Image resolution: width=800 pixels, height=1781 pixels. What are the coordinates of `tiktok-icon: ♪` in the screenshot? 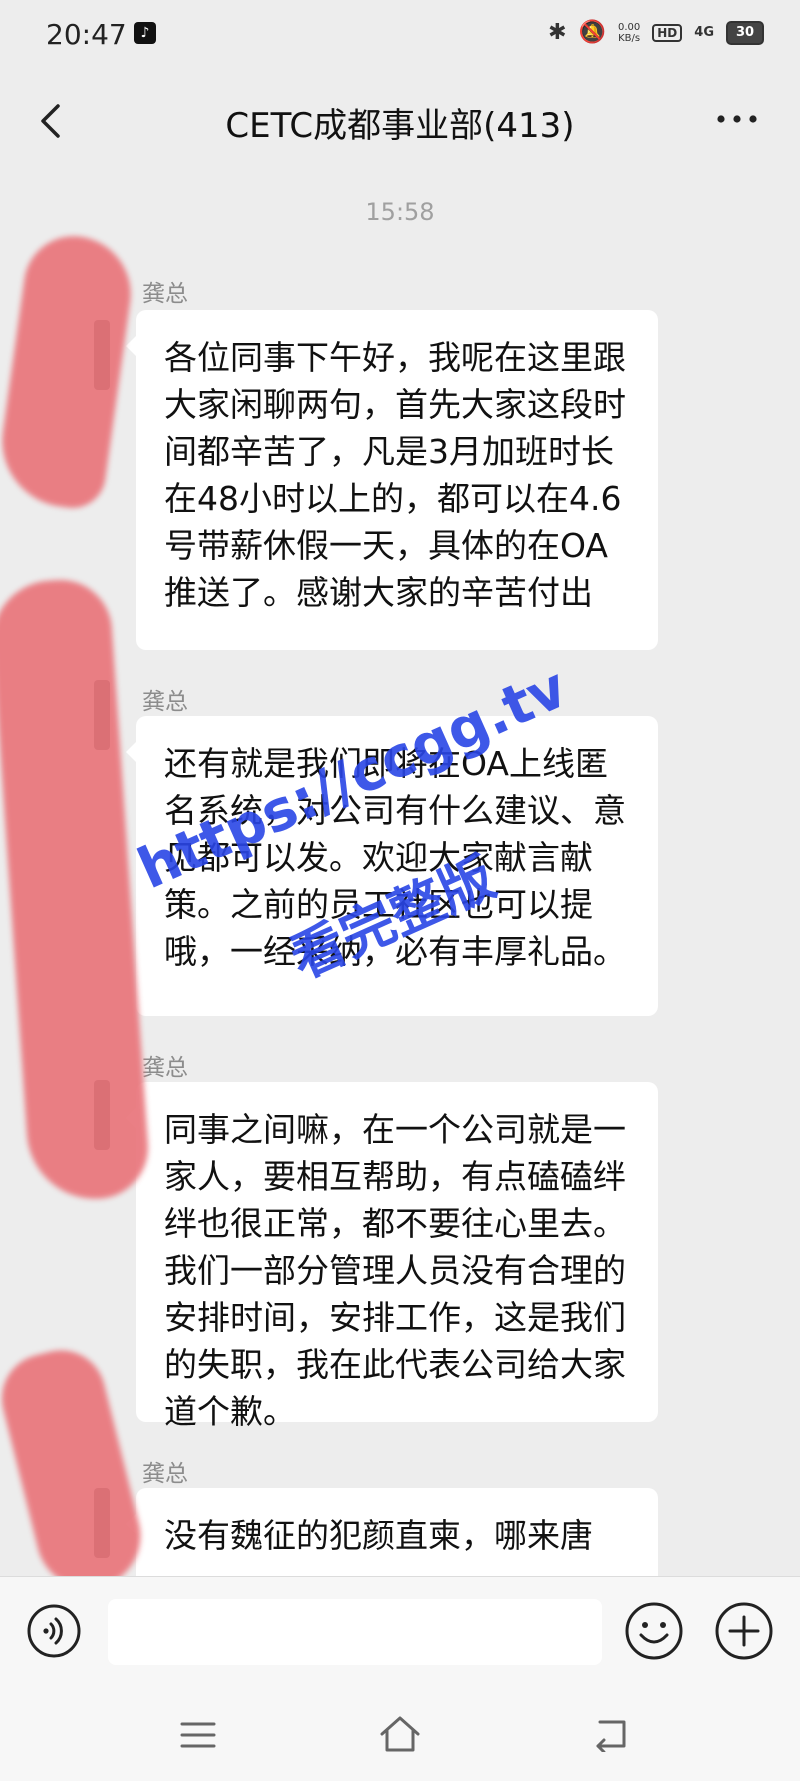 It's located at (145, 33).